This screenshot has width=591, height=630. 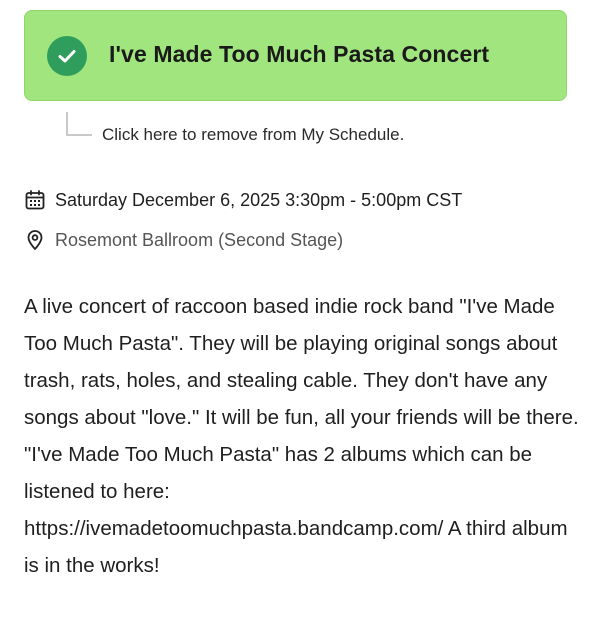 What do you see at coordinates (299, 54) in the screenshot?
I see `event-title: I've Made Too Much Pasta Concert` at bounding box center [299, 54].